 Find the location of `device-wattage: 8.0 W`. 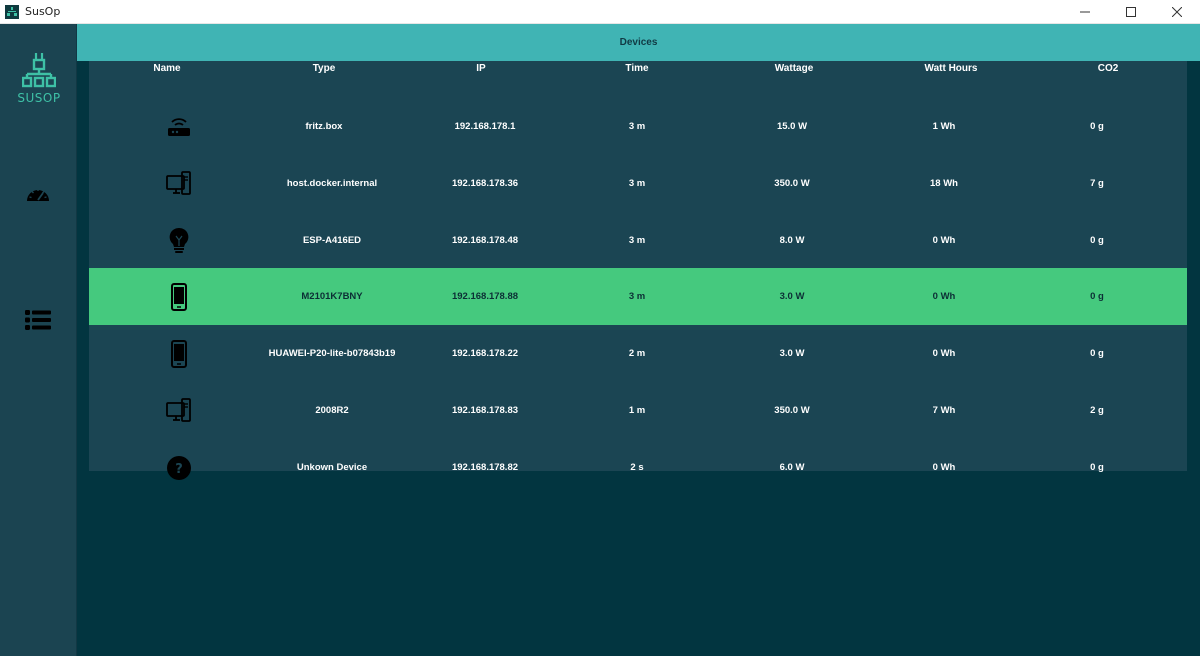

device-wattage: 8.0 W is located at coordinates (792, 240).